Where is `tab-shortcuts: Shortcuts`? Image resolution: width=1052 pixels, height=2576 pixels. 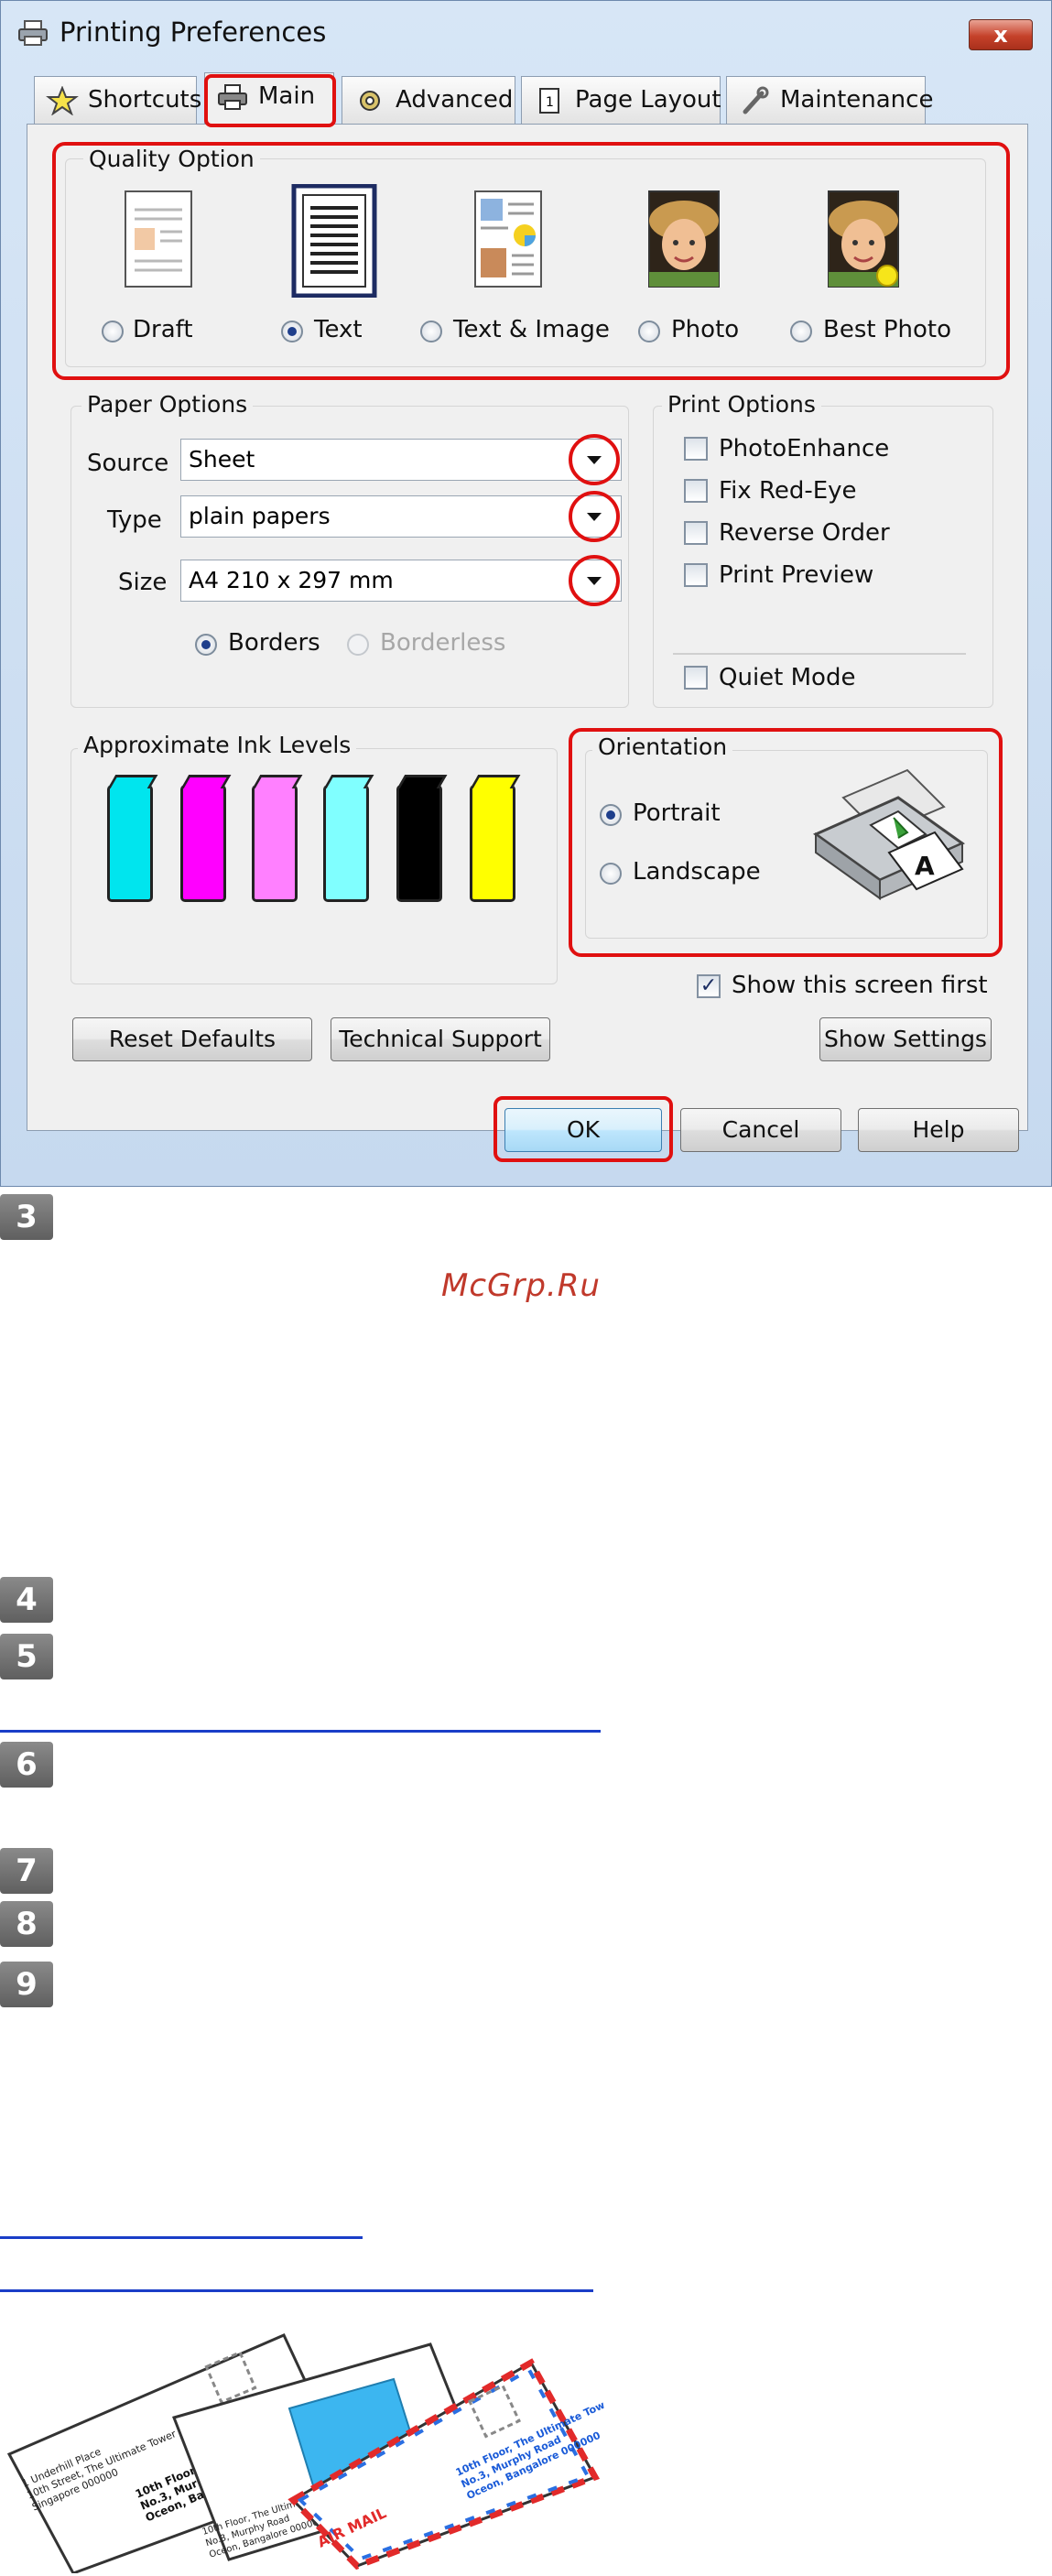
tab-shortcuts: Shortcuts is located at coordinates (117, 100).